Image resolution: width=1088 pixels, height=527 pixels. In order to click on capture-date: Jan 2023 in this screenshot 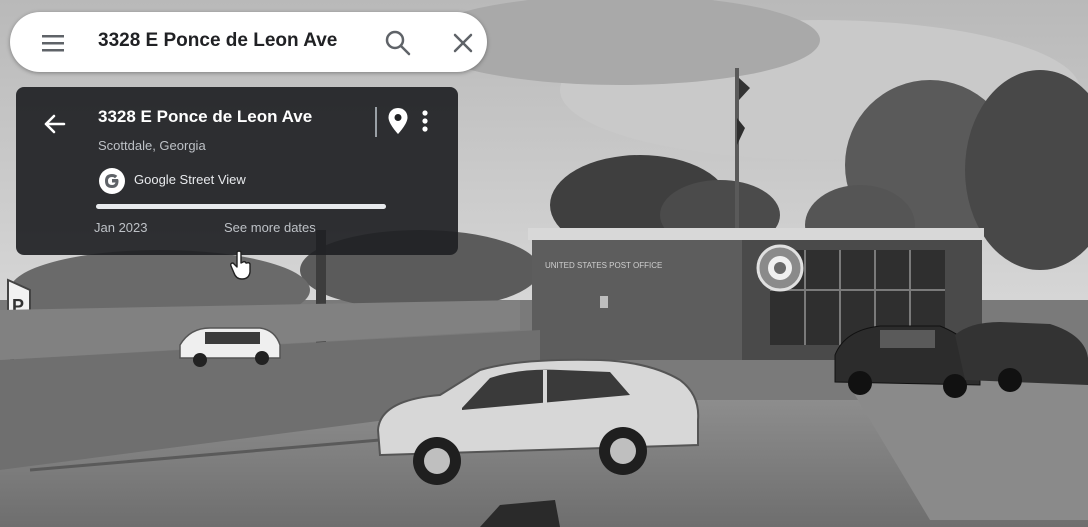, I will do `click(121, 227)`.